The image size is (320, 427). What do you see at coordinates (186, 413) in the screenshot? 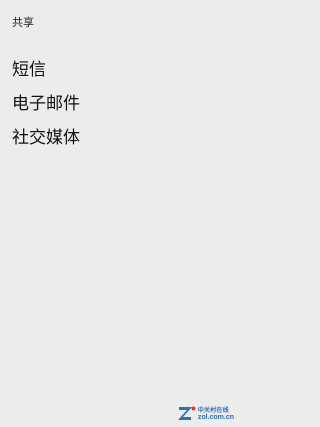
I see `zol-logo-icon` at bounding box center [186, 413].